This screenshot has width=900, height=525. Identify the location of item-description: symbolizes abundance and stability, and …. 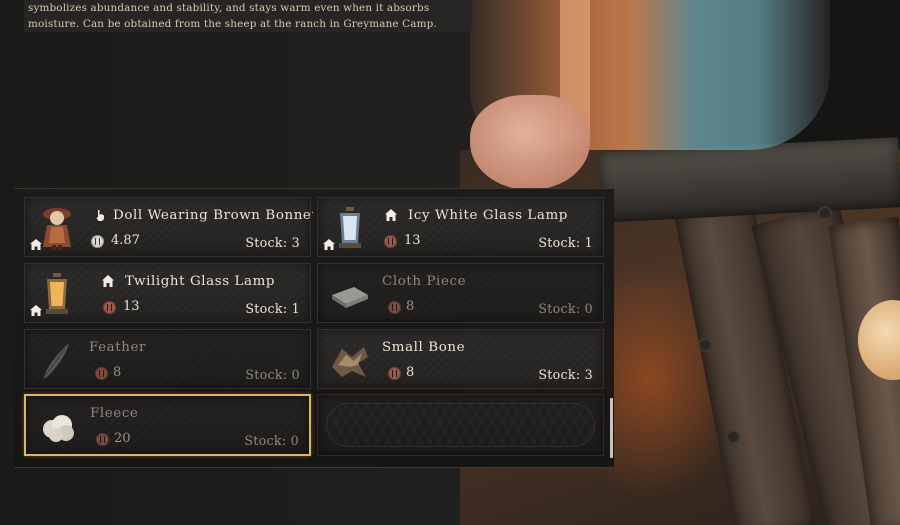
(250, 16).